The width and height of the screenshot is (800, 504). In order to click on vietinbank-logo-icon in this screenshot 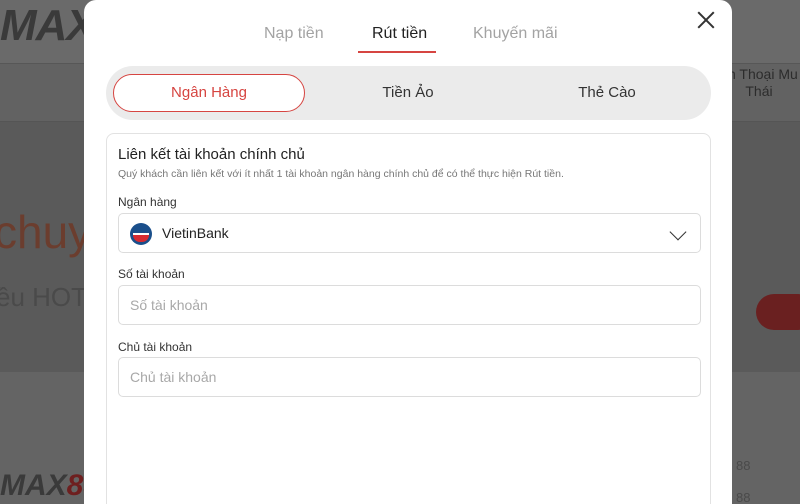, I will do `click(141, 234)`.